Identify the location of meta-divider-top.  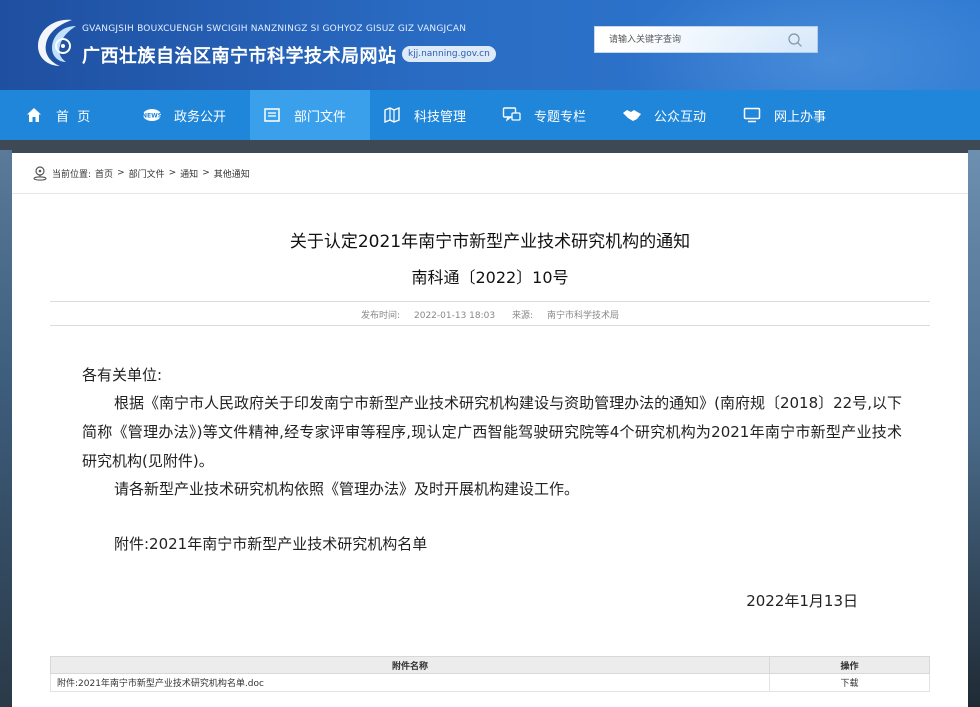
(490, 301).